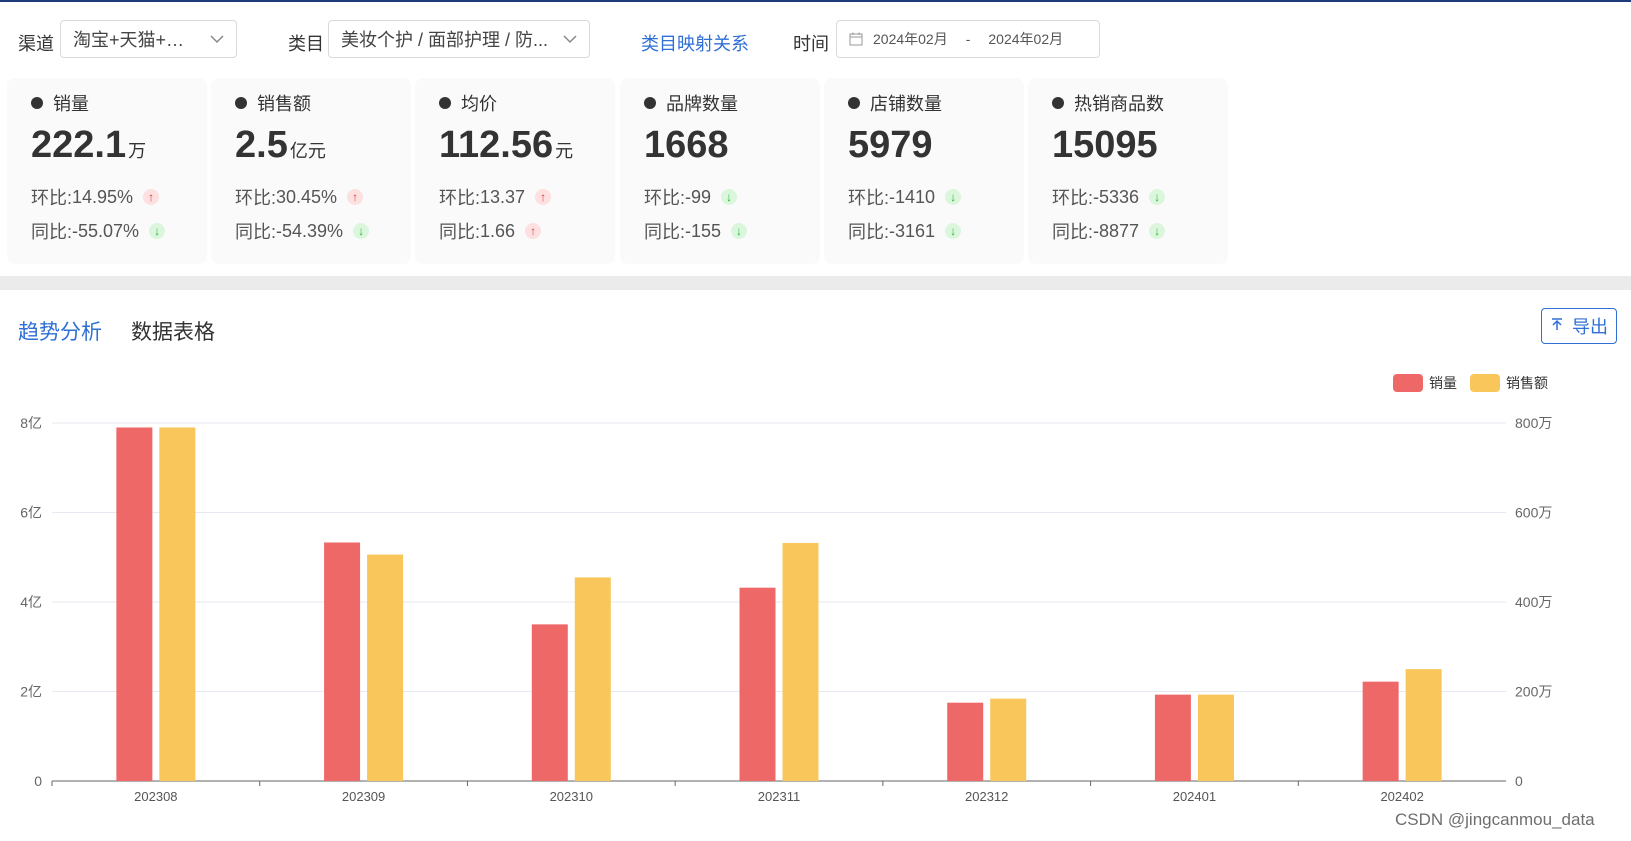 This screenshot has height=841, width=1631. What do you see at coordinates (148, 39) in the screenshot?
I see `channel-select: 淘宝+天猫+京东` at bounding box center [148, 39].